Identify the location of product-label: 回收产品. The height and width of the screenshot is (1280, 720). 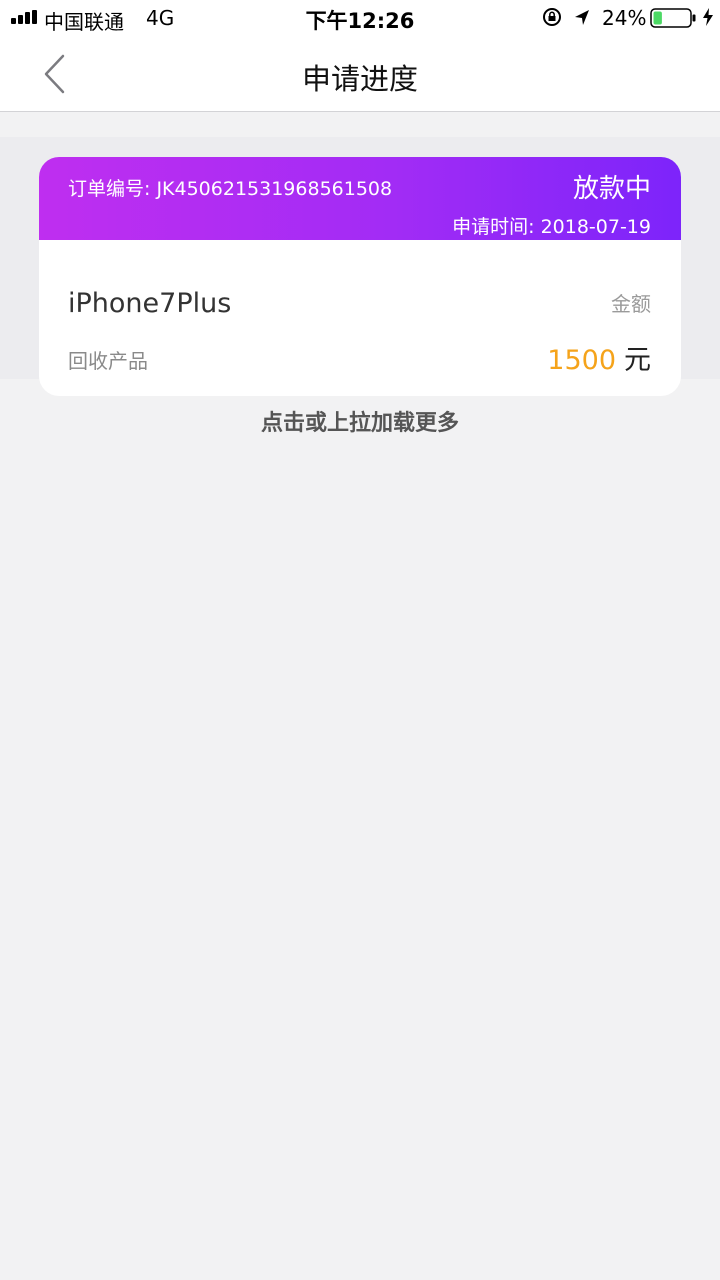
(108, 361).